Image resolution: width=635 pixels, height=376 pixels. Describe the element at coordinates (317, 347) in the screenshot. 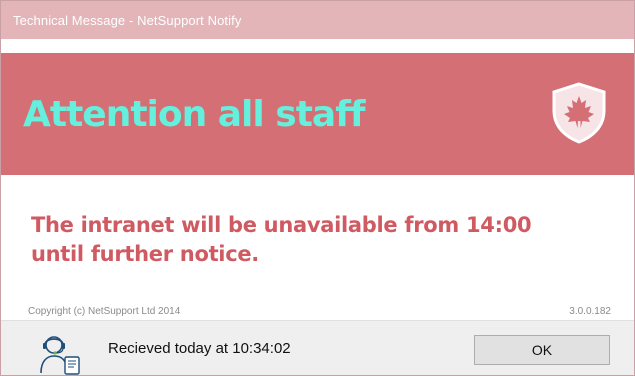

I see `footer-bar: Recieved today at 10:34:02 OK` at that location.